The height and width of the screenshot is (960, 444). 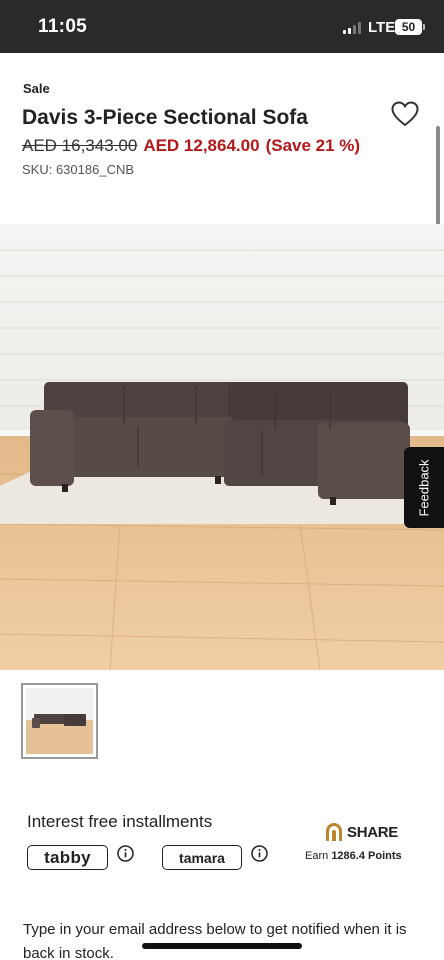 What do you see at coordinates (78, 169) in the screenshot?
I see `sku-label: SKU: 630186_CNB` at bounding box center [78, 169].